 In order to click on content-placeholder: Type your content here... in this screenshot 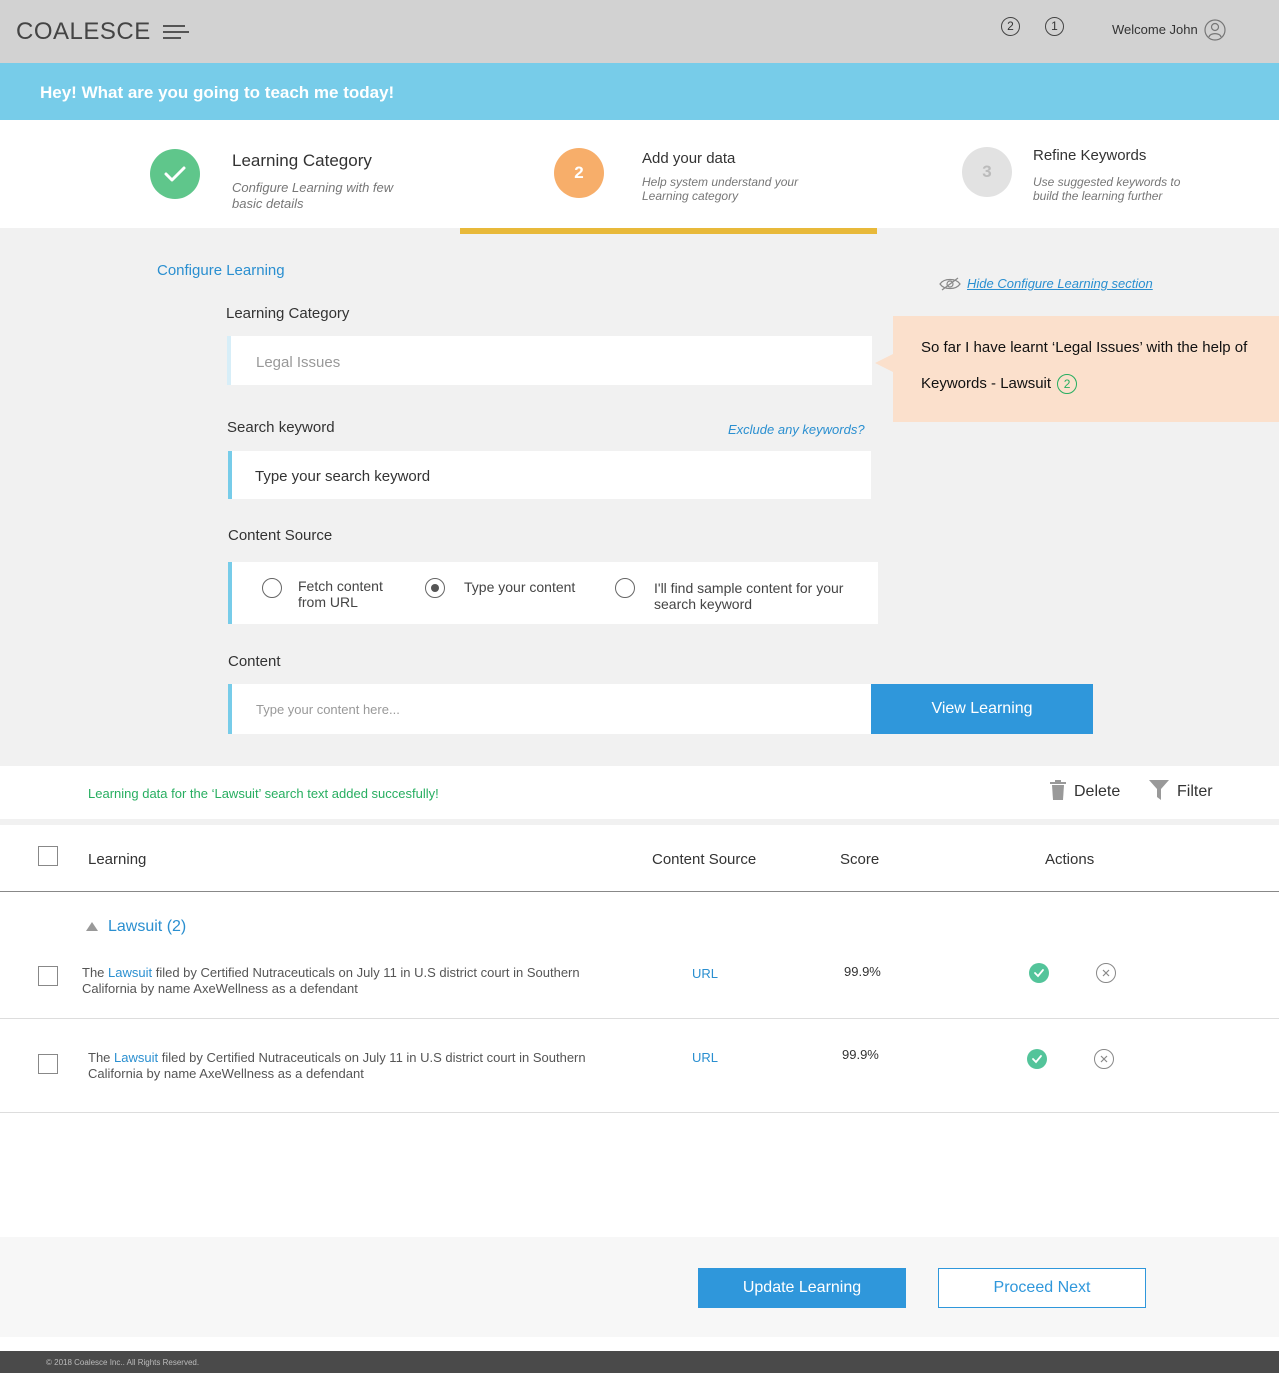, I will do `click(328, 709)`.